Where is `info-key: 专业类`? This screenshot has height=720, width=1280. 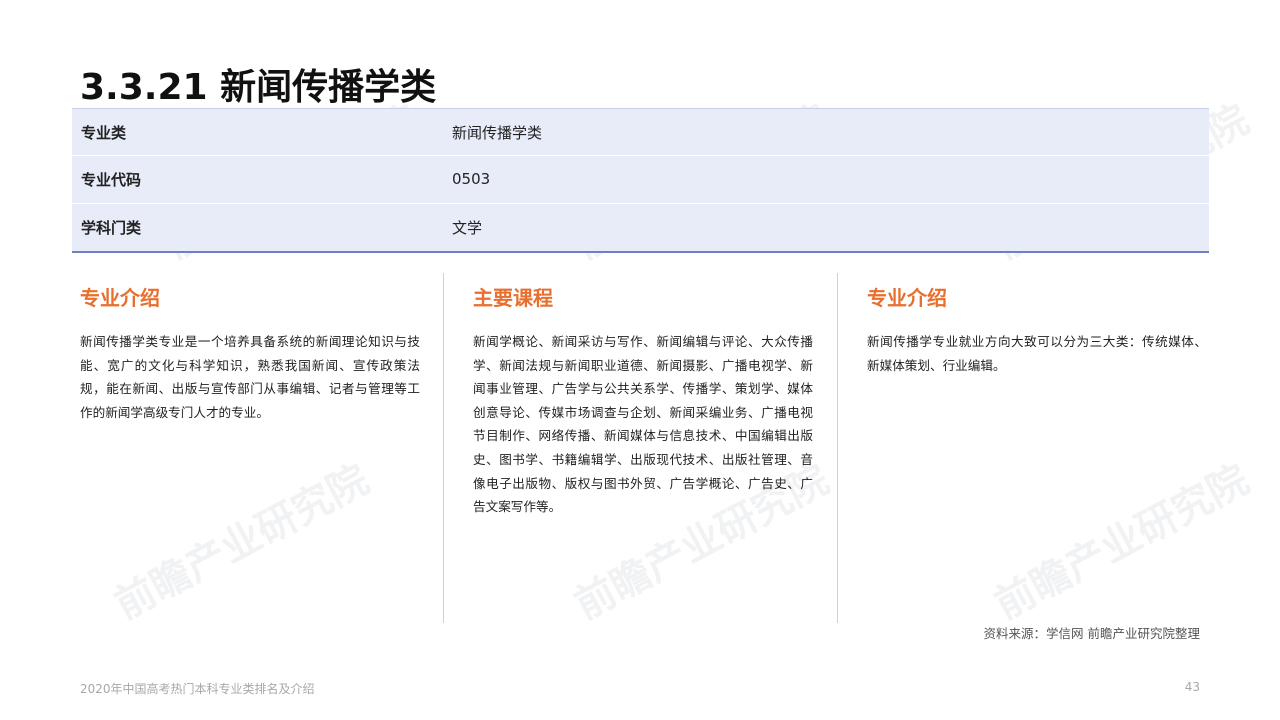
info-key: 专业类 is located at coordinates (104, 132).